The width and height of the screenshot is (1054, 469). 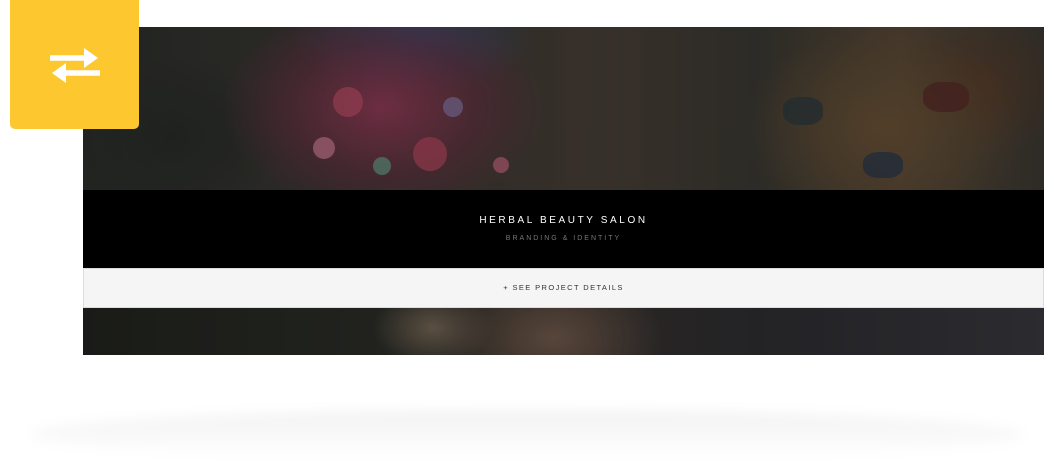 I want to click on card-shadow, so click(x=527, y=435).